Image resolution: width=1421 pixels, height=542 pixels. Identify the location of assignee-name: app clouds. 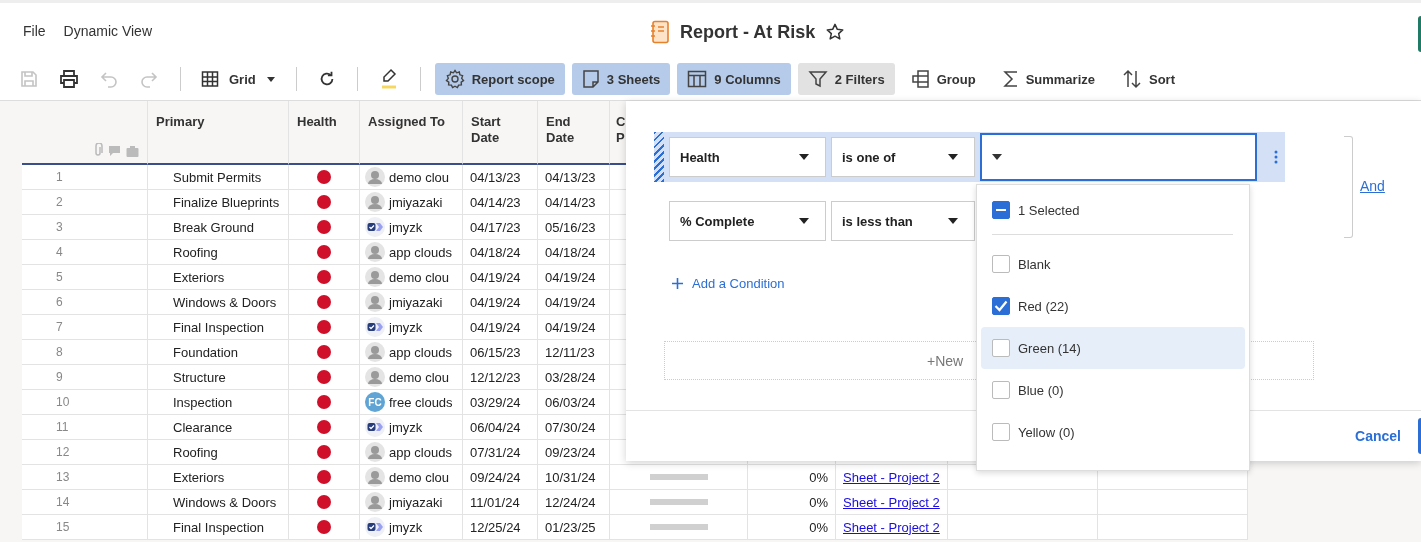
(420, 452).